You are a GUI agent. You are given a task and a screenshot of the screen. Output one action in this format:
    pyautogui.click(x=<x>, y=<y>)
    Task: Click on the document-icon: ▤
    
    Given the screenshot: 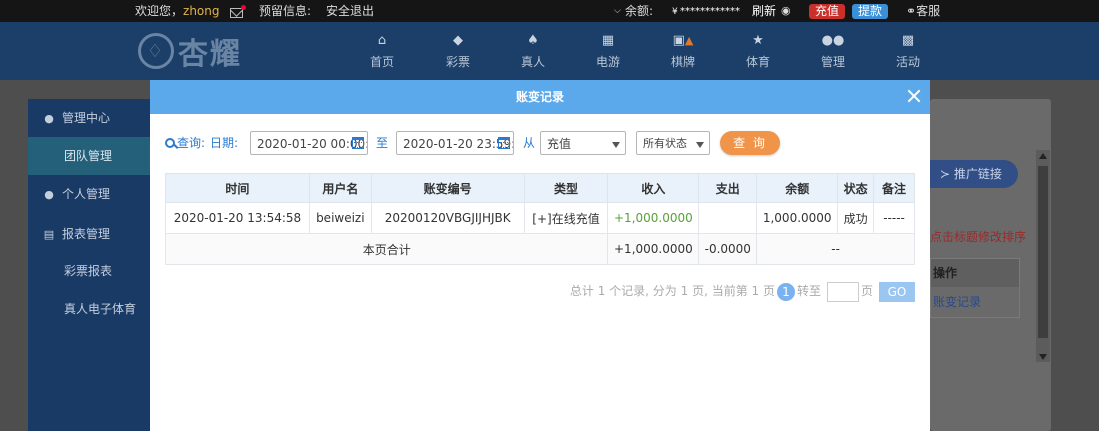 What is the action you would take?
    pyautogui.click(x=49, y=234)
    